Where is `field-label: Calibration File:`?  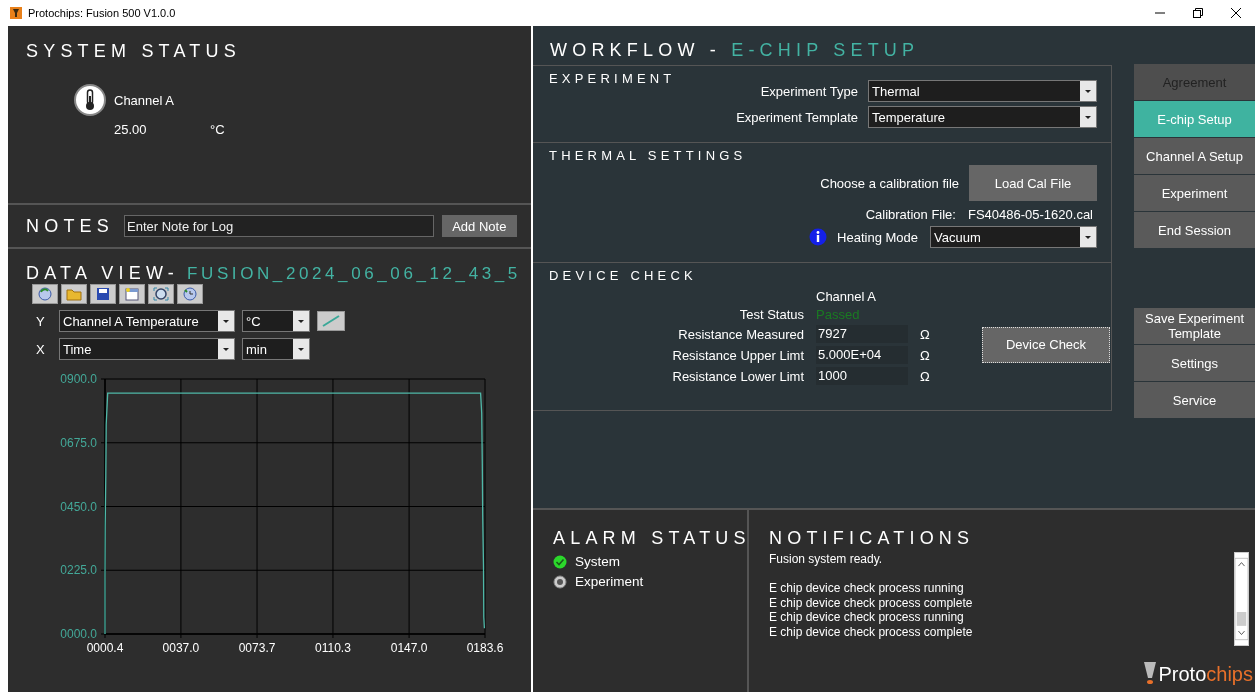
field-label: Calibration File: is located at coordinates (910, 214).